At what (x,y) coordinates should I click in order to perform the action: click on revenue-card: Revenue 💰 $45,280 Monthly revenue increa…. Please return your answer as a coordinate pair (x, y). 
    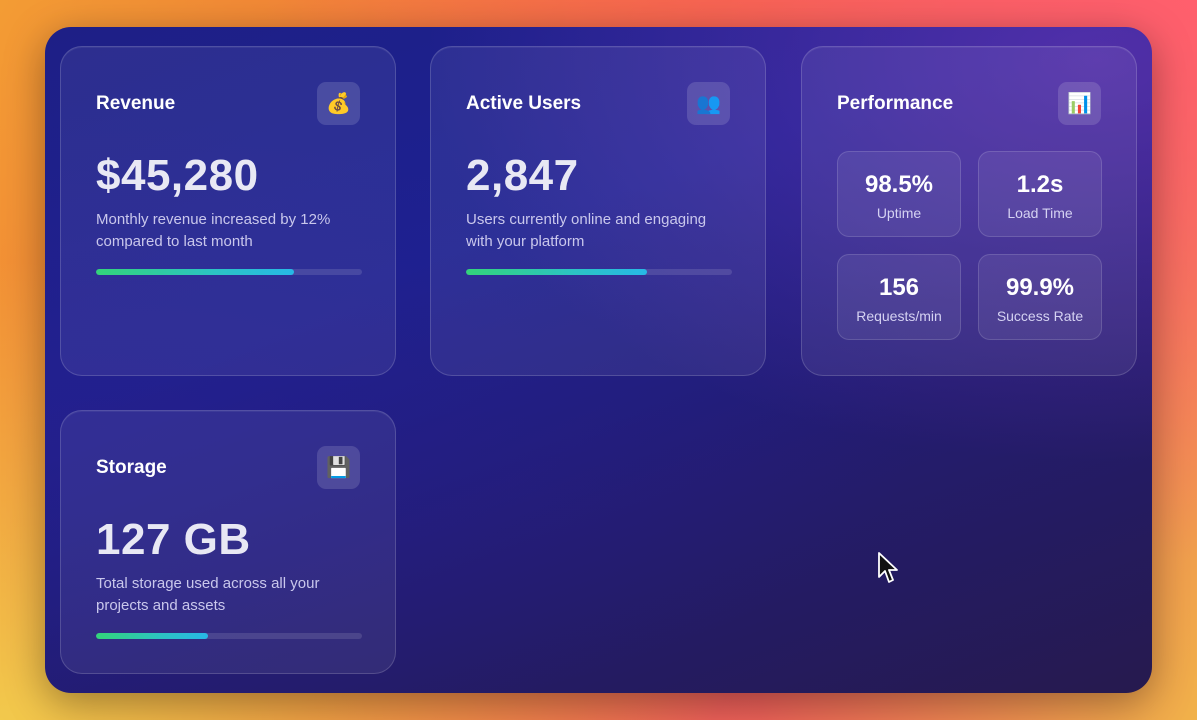
    Looking at the image, I should click on (228, 211).